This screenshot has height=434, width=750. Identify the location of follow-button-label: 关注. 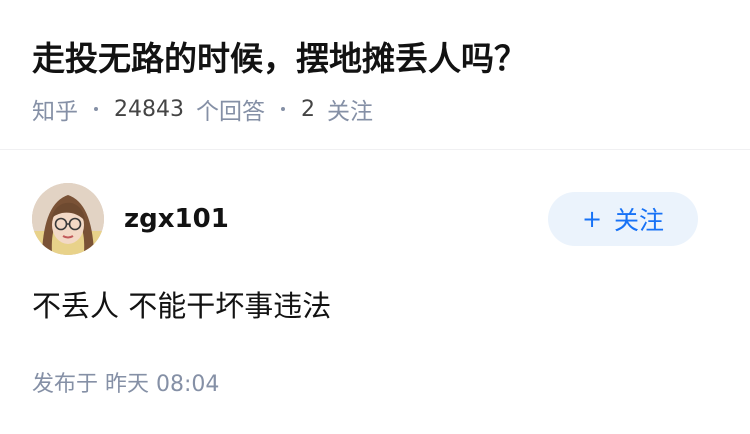
(639, 220).